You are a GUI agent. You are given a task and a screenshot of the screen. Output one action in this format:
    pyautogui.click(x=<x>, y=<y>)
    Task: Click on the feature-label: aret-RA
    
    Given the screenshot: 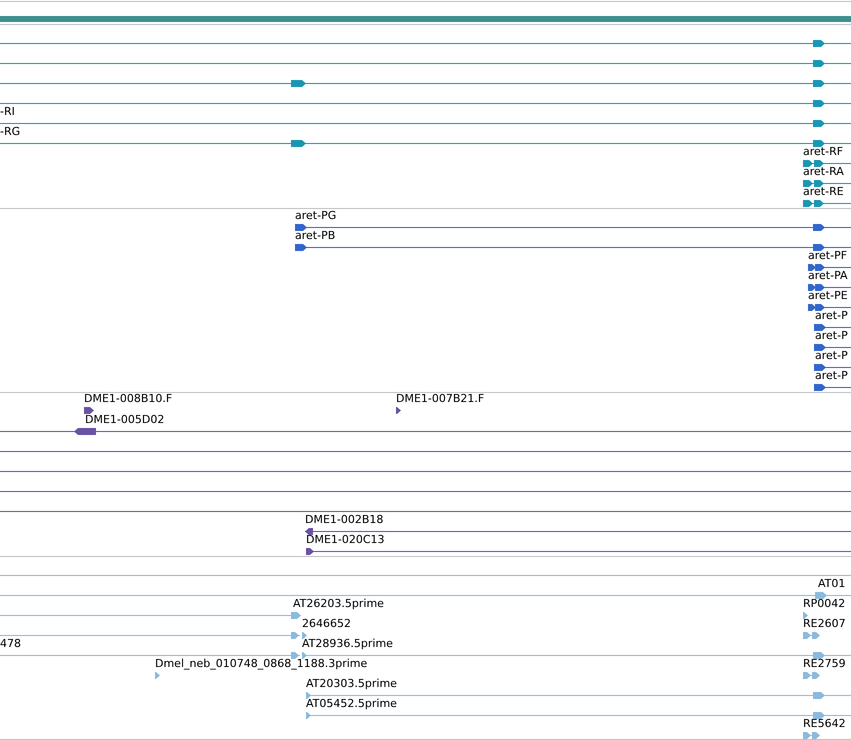 What is the action you would take?
    pyautogui.click(x=823, y=171)
    